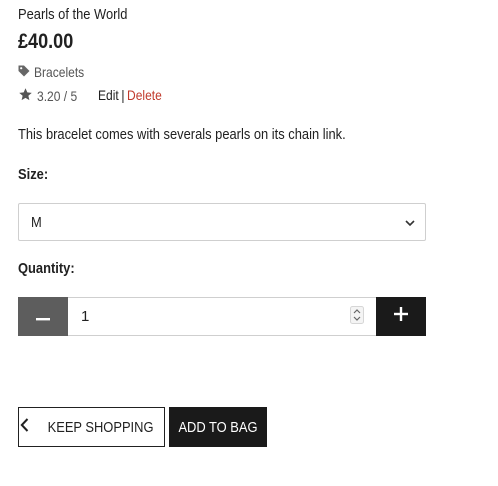  What do you see at coordinates (108, 95) in the screenshot?
I see `edit-link: Edit` at bounding box center [108, 95].